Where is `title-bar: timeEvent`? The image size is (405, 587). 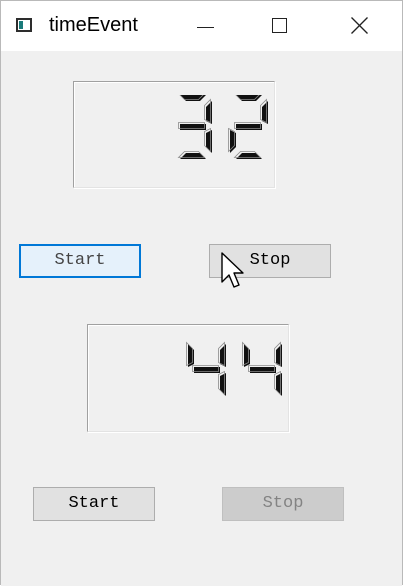 title-bar: timeEvent is located at coordinates (201, 26).